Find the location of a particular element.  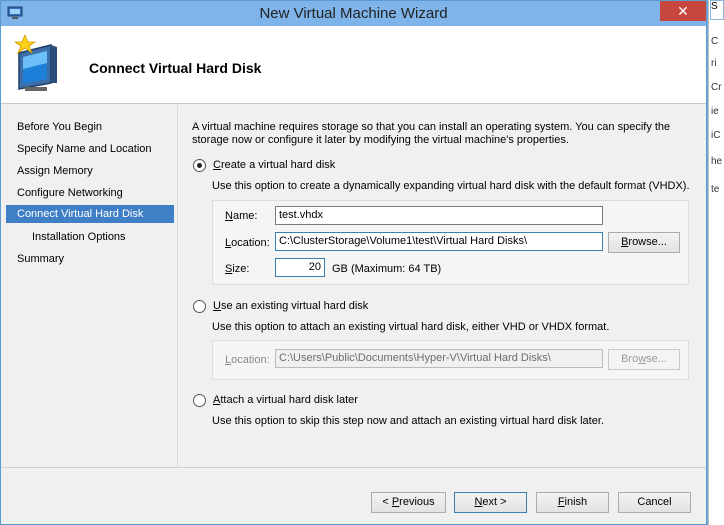

radio-create-label: Create a virtual hard disk is located at coordinates (274, 165).